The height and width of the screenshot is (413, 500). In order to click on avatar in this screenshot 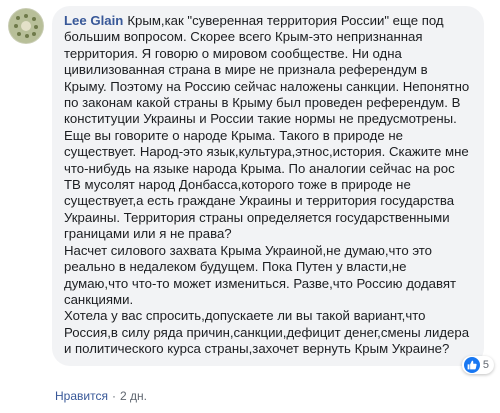, I will do `click(26, 26)`.